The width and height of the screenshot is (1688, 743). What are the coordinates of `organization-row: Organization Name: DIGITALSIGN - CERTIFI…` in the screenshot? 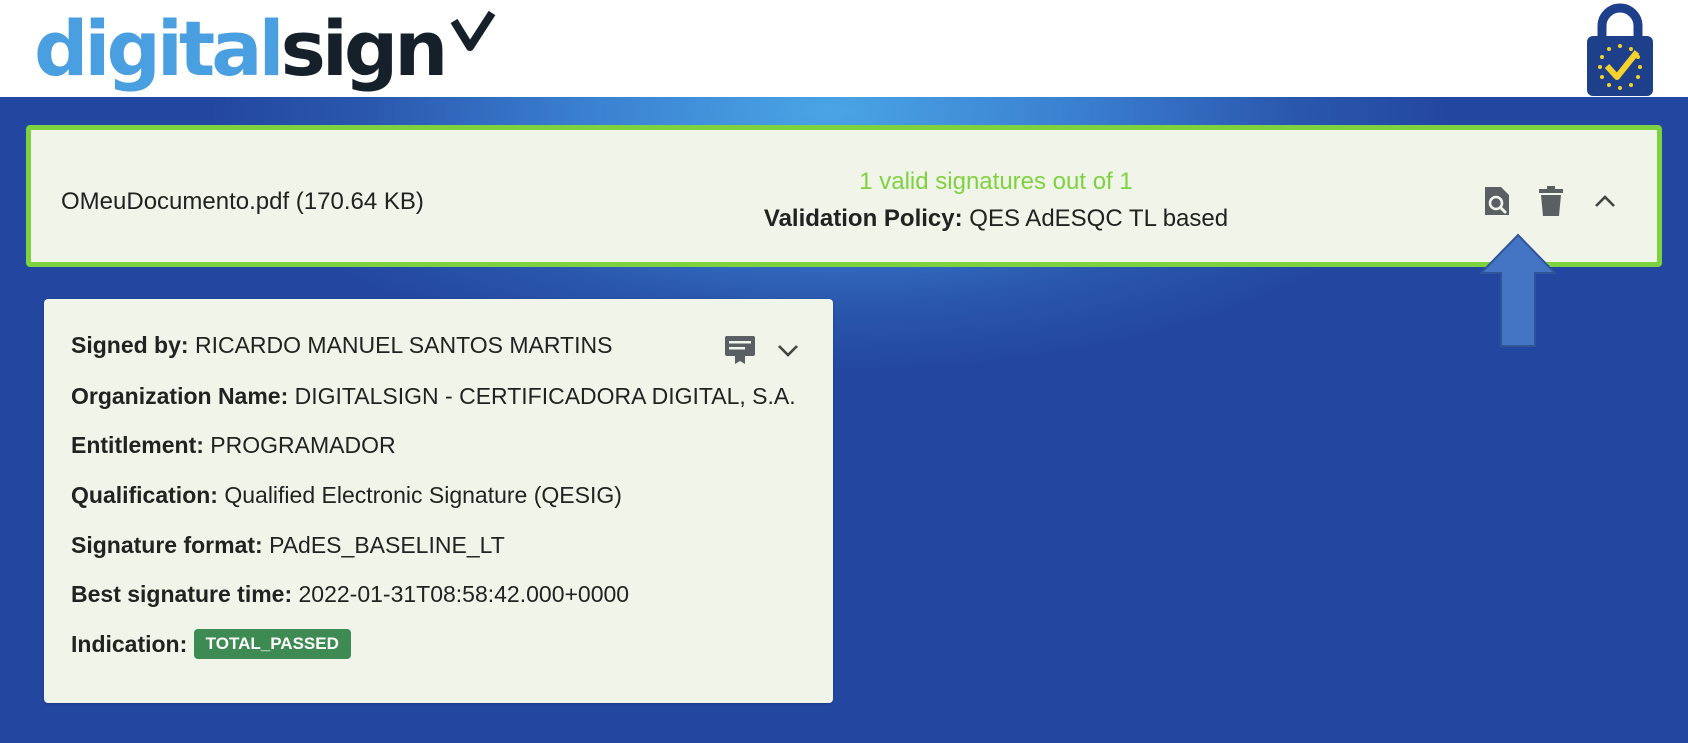 It's located at (433, 396).